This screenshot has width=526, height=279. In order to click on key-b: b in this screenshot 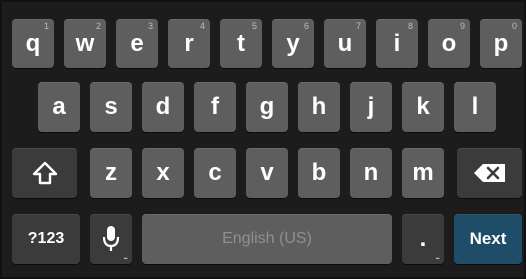, I will do `click(319, 173)`.